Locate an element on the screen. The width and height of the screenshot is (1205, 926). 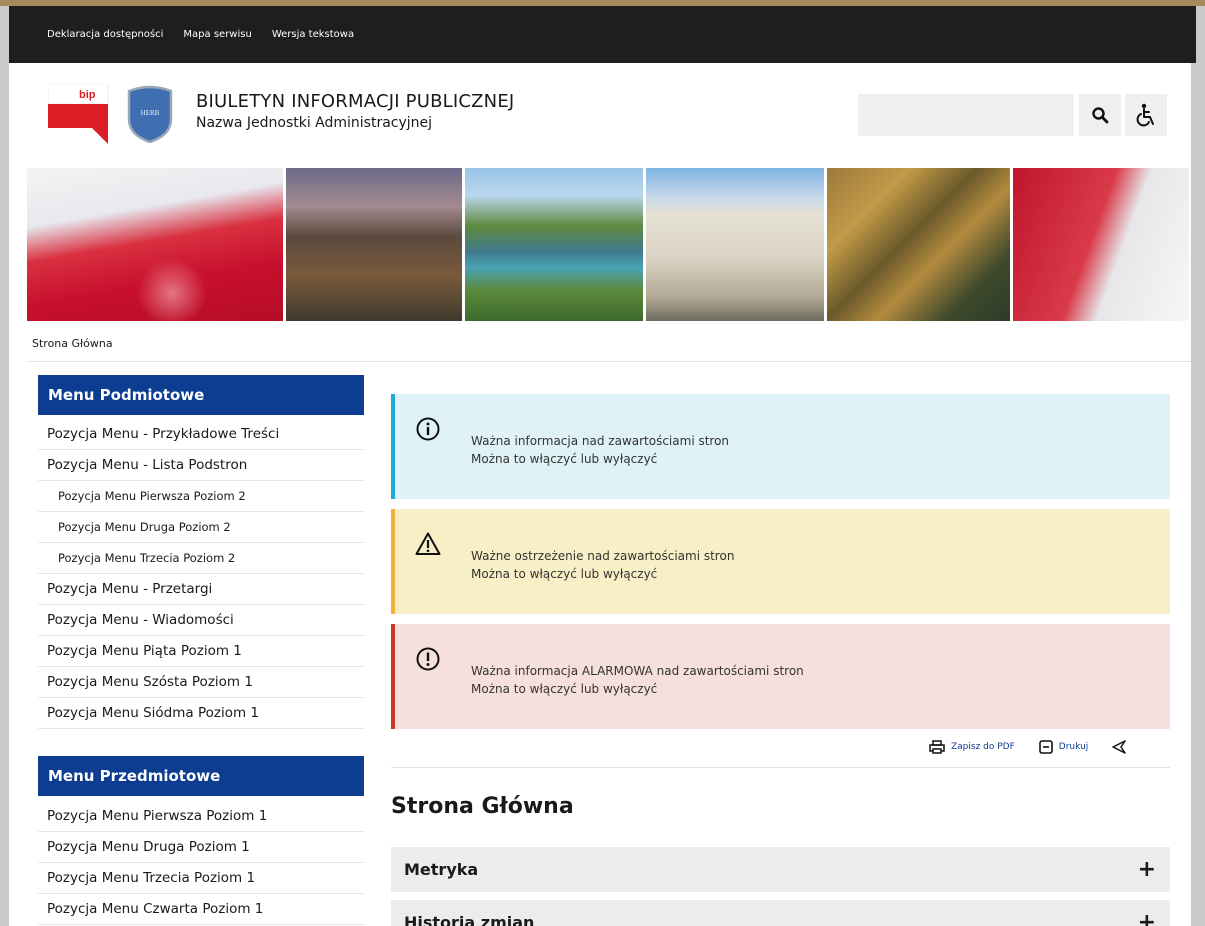
crest-text: HERB is located at coordinates (150, 113).